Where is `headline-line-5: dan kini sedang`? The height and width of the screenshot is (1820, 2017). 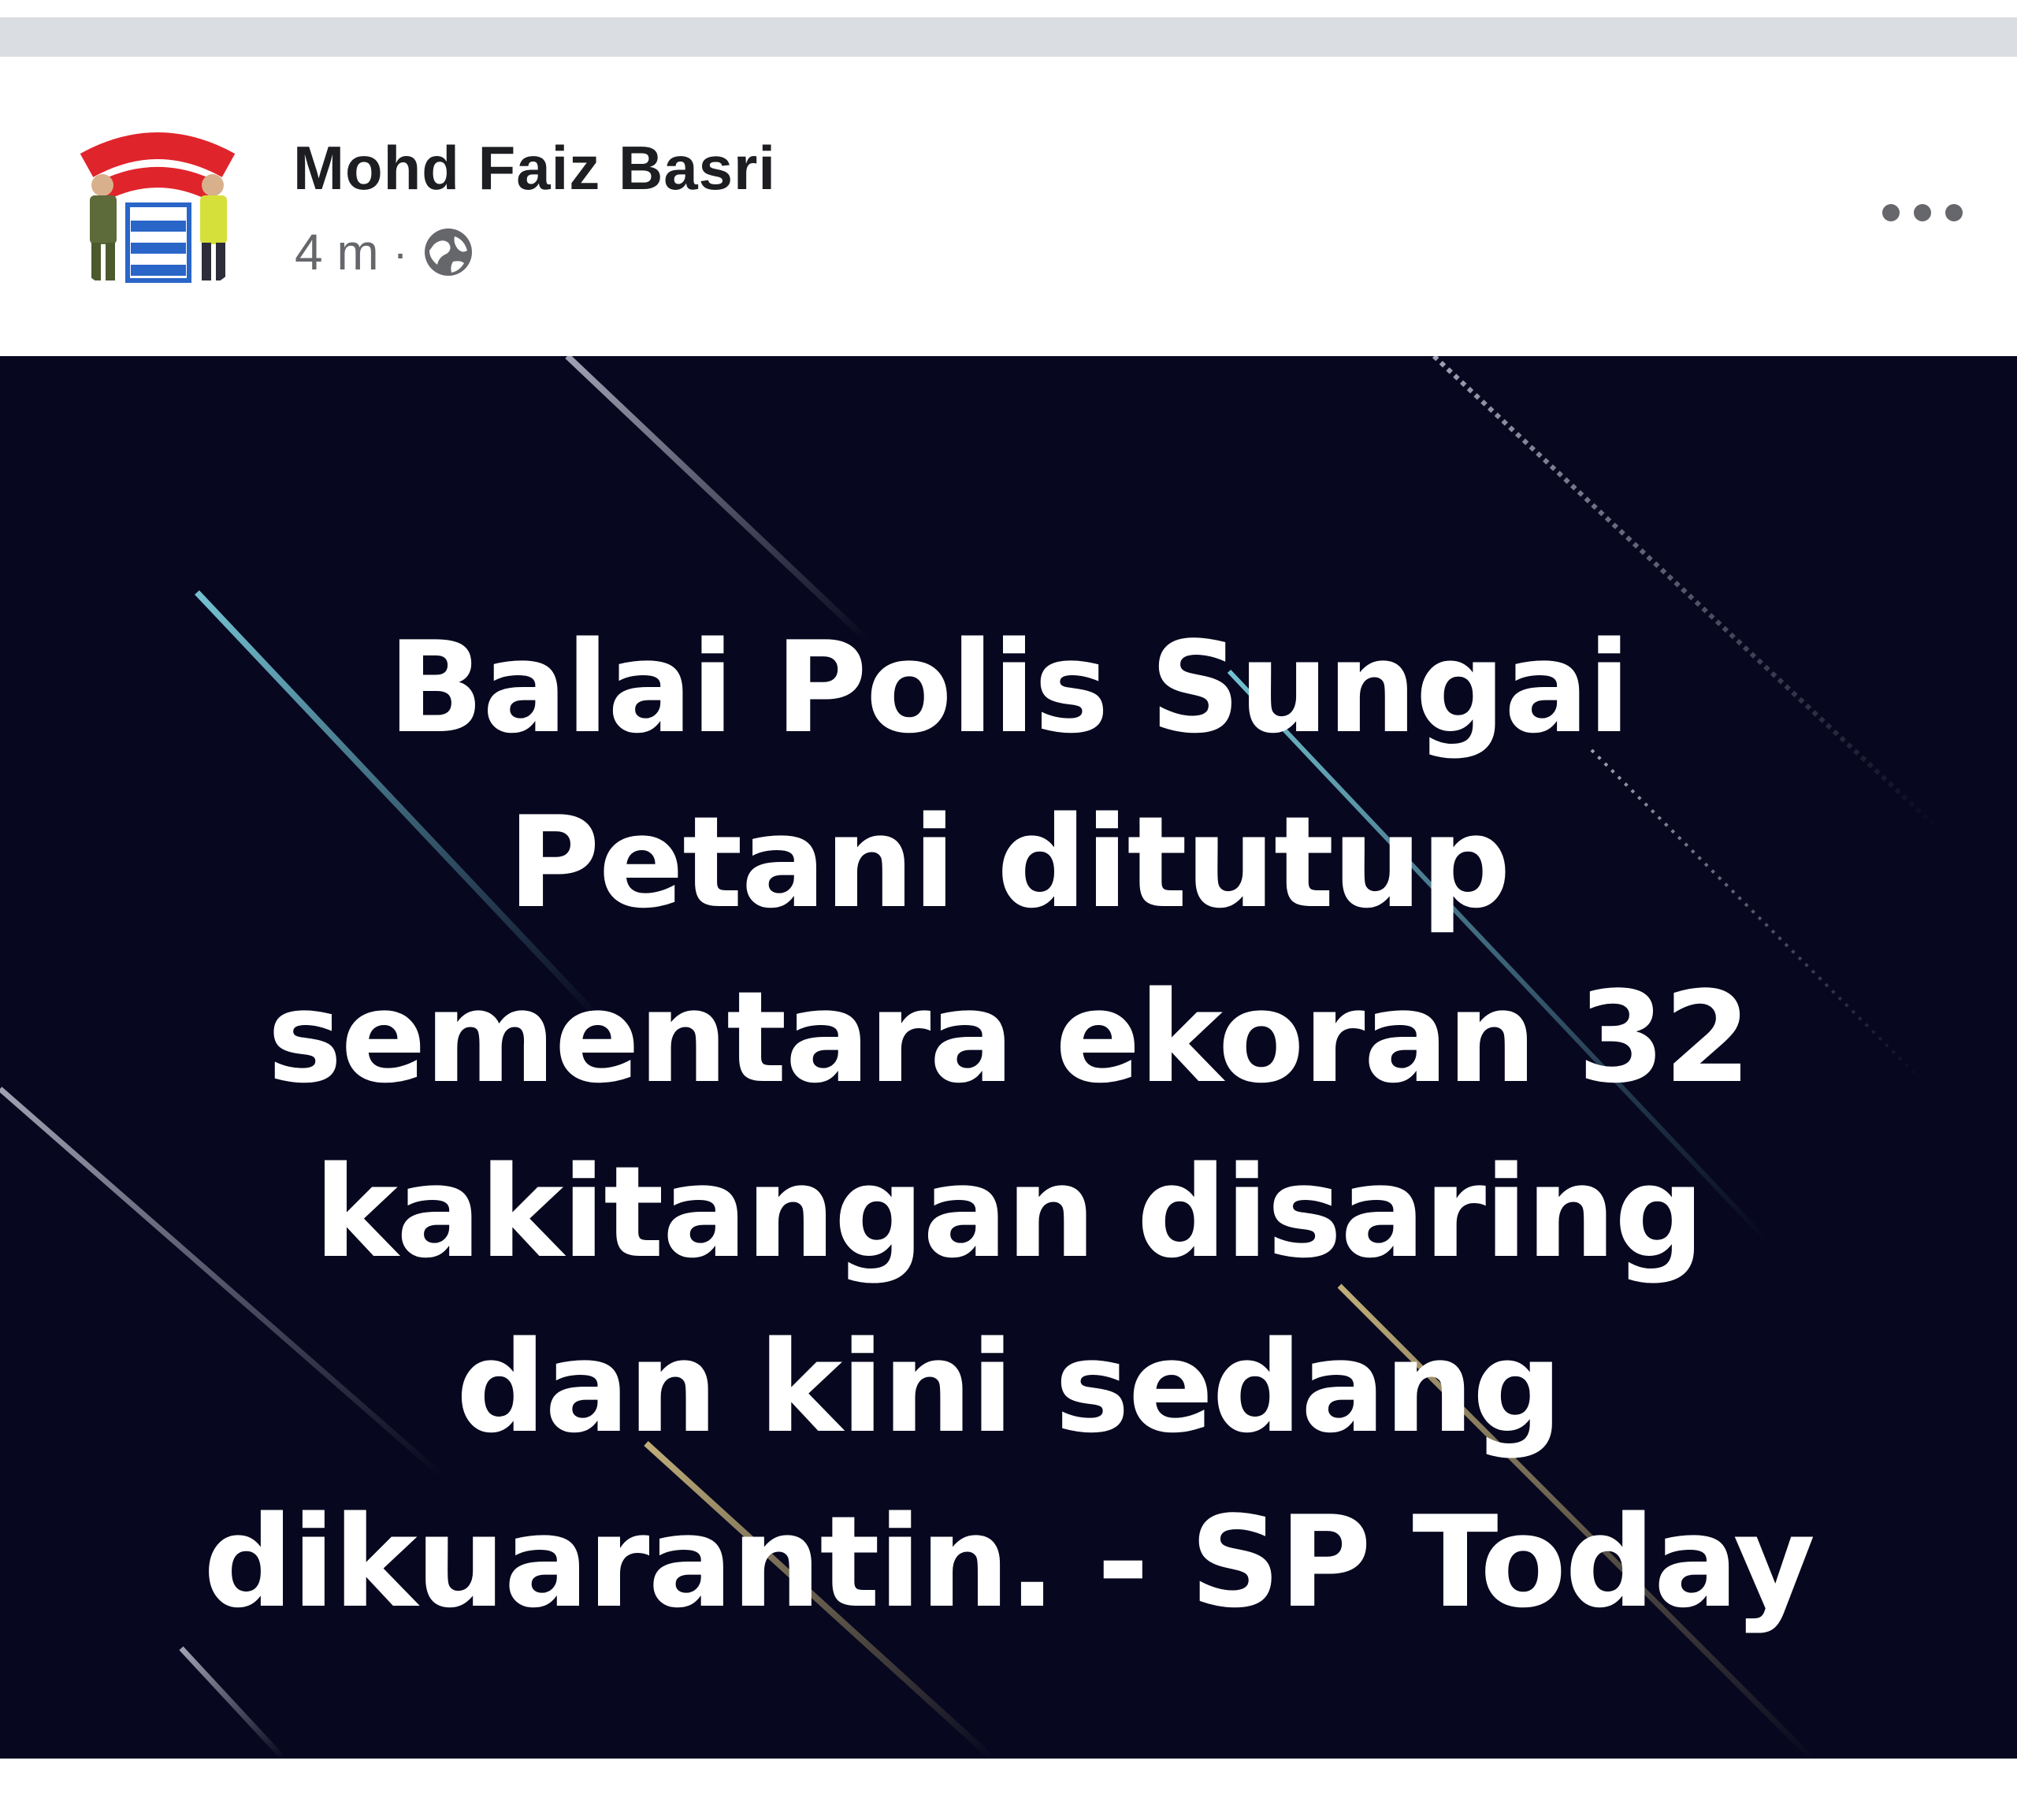 headline-line-5: dan kini sedang is located at coordinates (1009, 1387).